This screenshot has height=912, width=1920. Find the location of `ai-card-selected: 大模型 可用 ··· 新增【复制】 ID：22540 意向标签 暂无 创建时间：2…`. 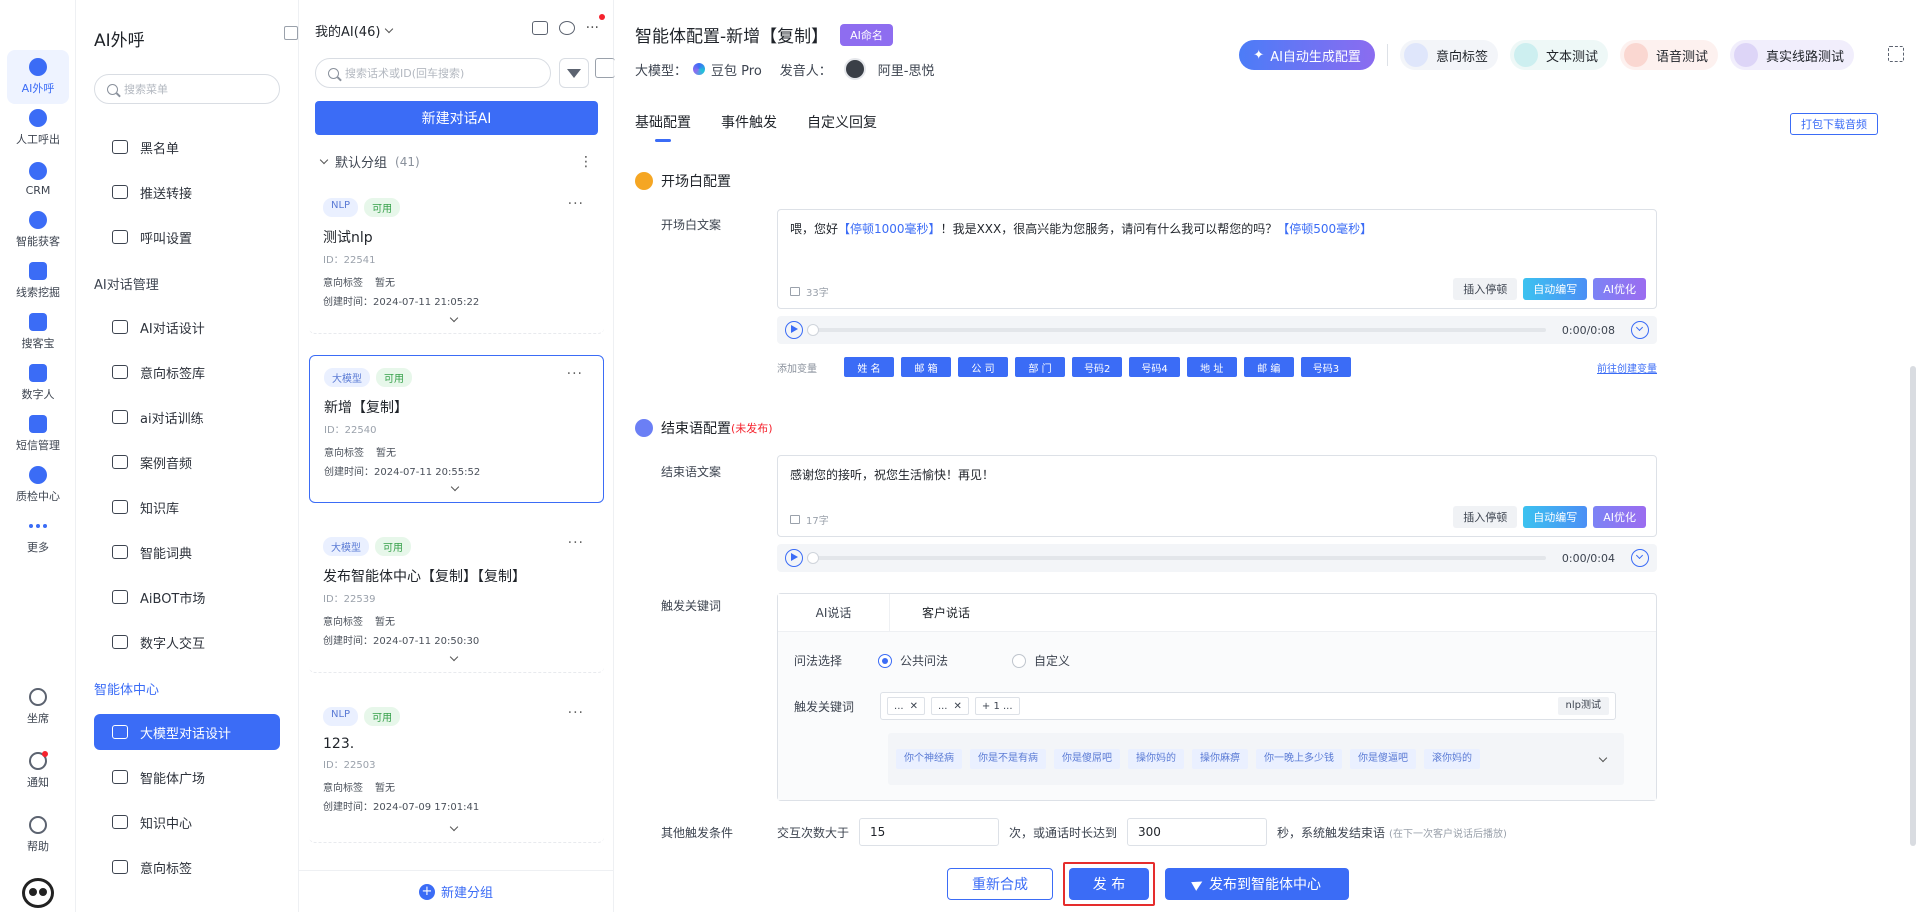

ai-card-selected: 大模型 可用 ··· 新增【复制】 ID：22540 意向标签 暂无 创建时间：2… is located at coordinates (456, 429).